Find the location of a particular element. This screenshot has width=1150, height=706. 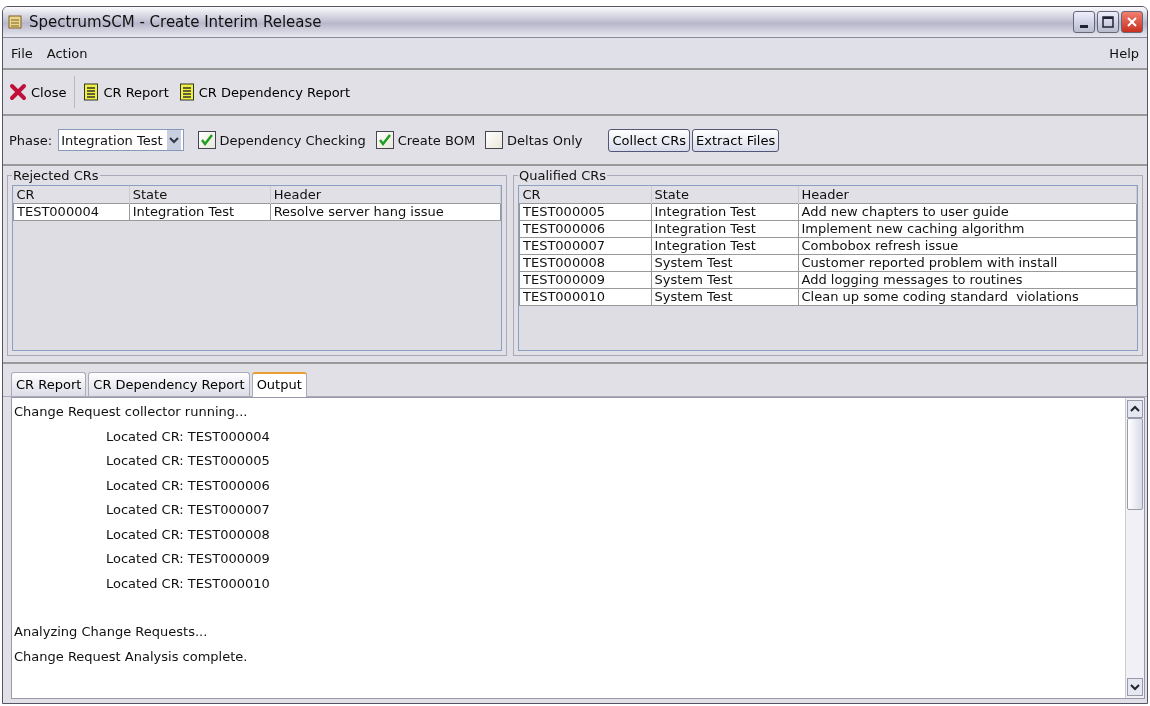

table-cell: TEST000005 is located at coordinates (585, 212).